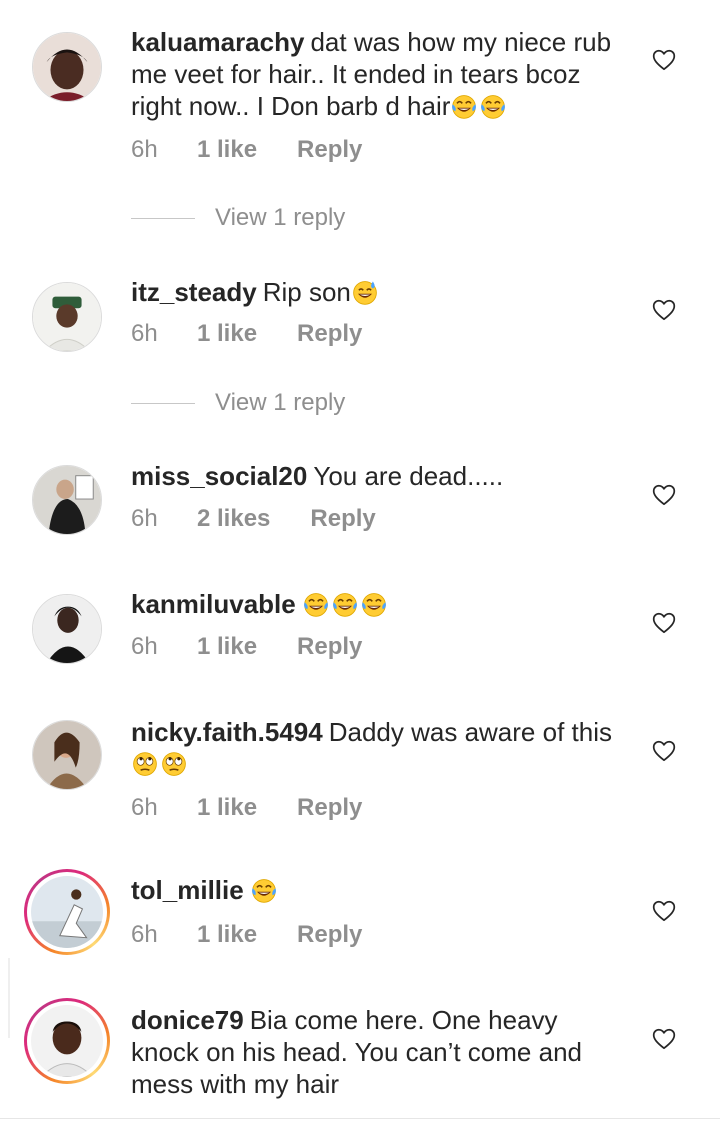 The image size is (720, 1123). What do you see at coordinates (233, 519) in the screenshot?
I see `likes-count: 2 likes` at bounding box center [233, 519].